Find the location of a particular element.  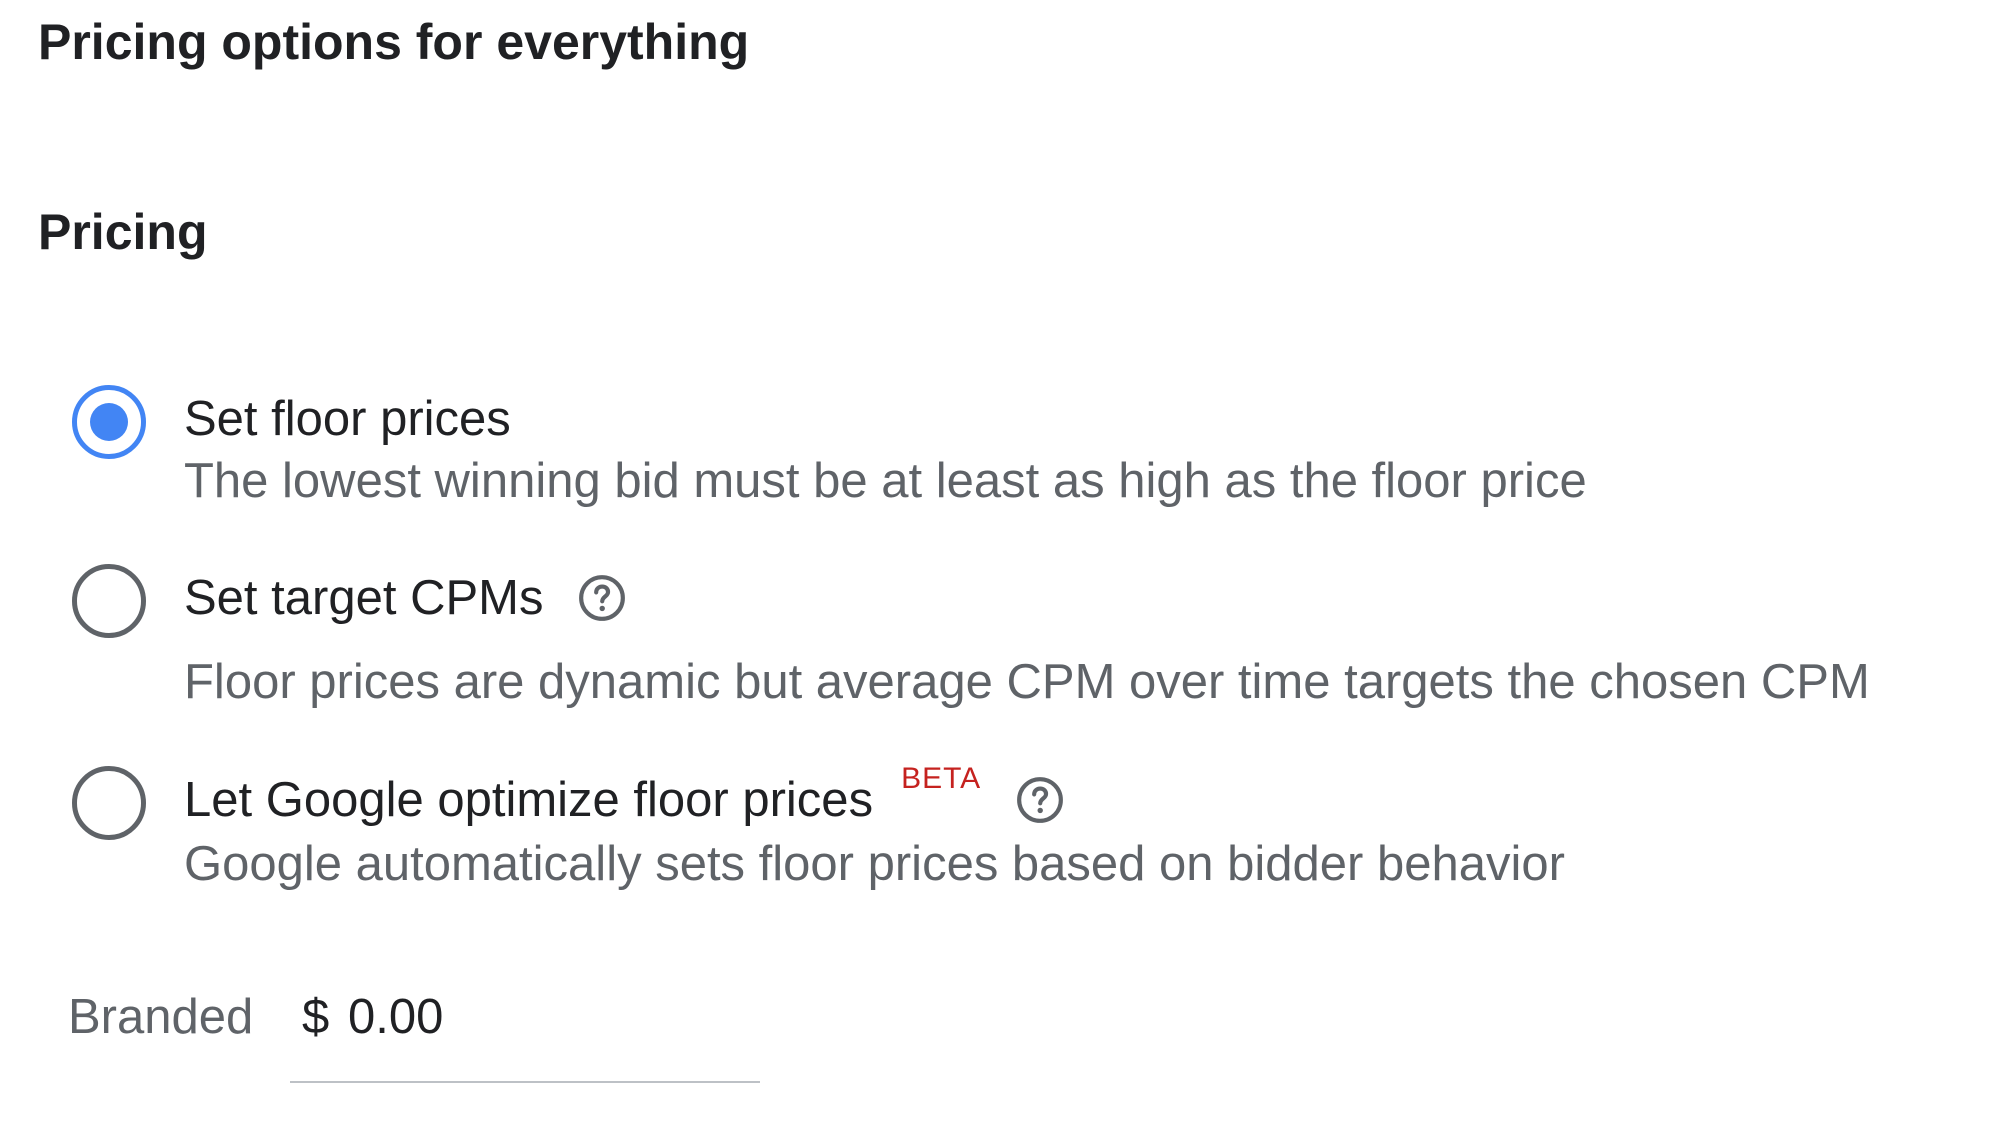

option-label-set-target-cpms: Set target CPMs is located at coordinates (405, 598).